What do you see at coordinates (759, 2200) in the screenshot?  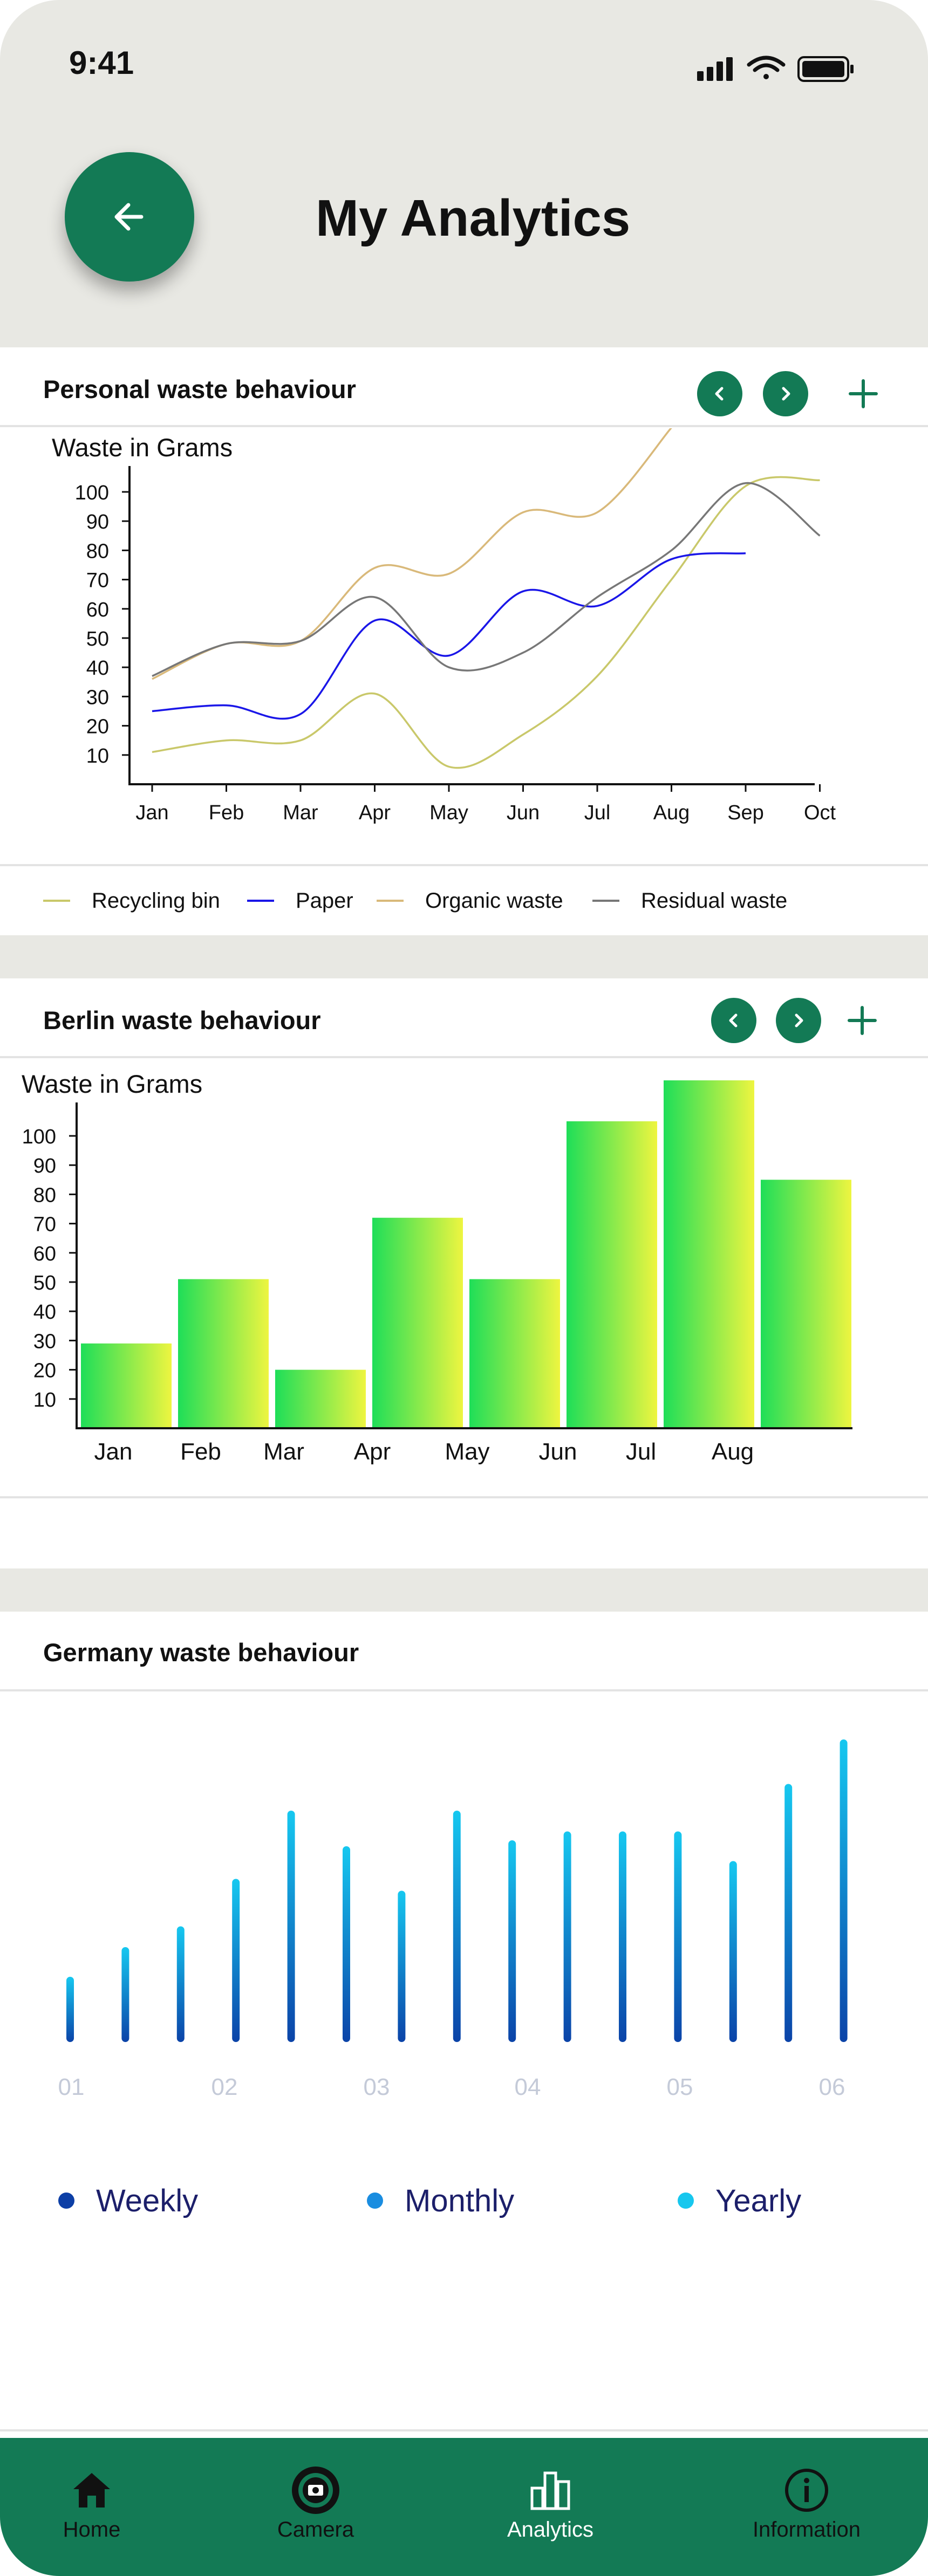 I see `legend-label: Yearly` at bounding box center [759, 2200].